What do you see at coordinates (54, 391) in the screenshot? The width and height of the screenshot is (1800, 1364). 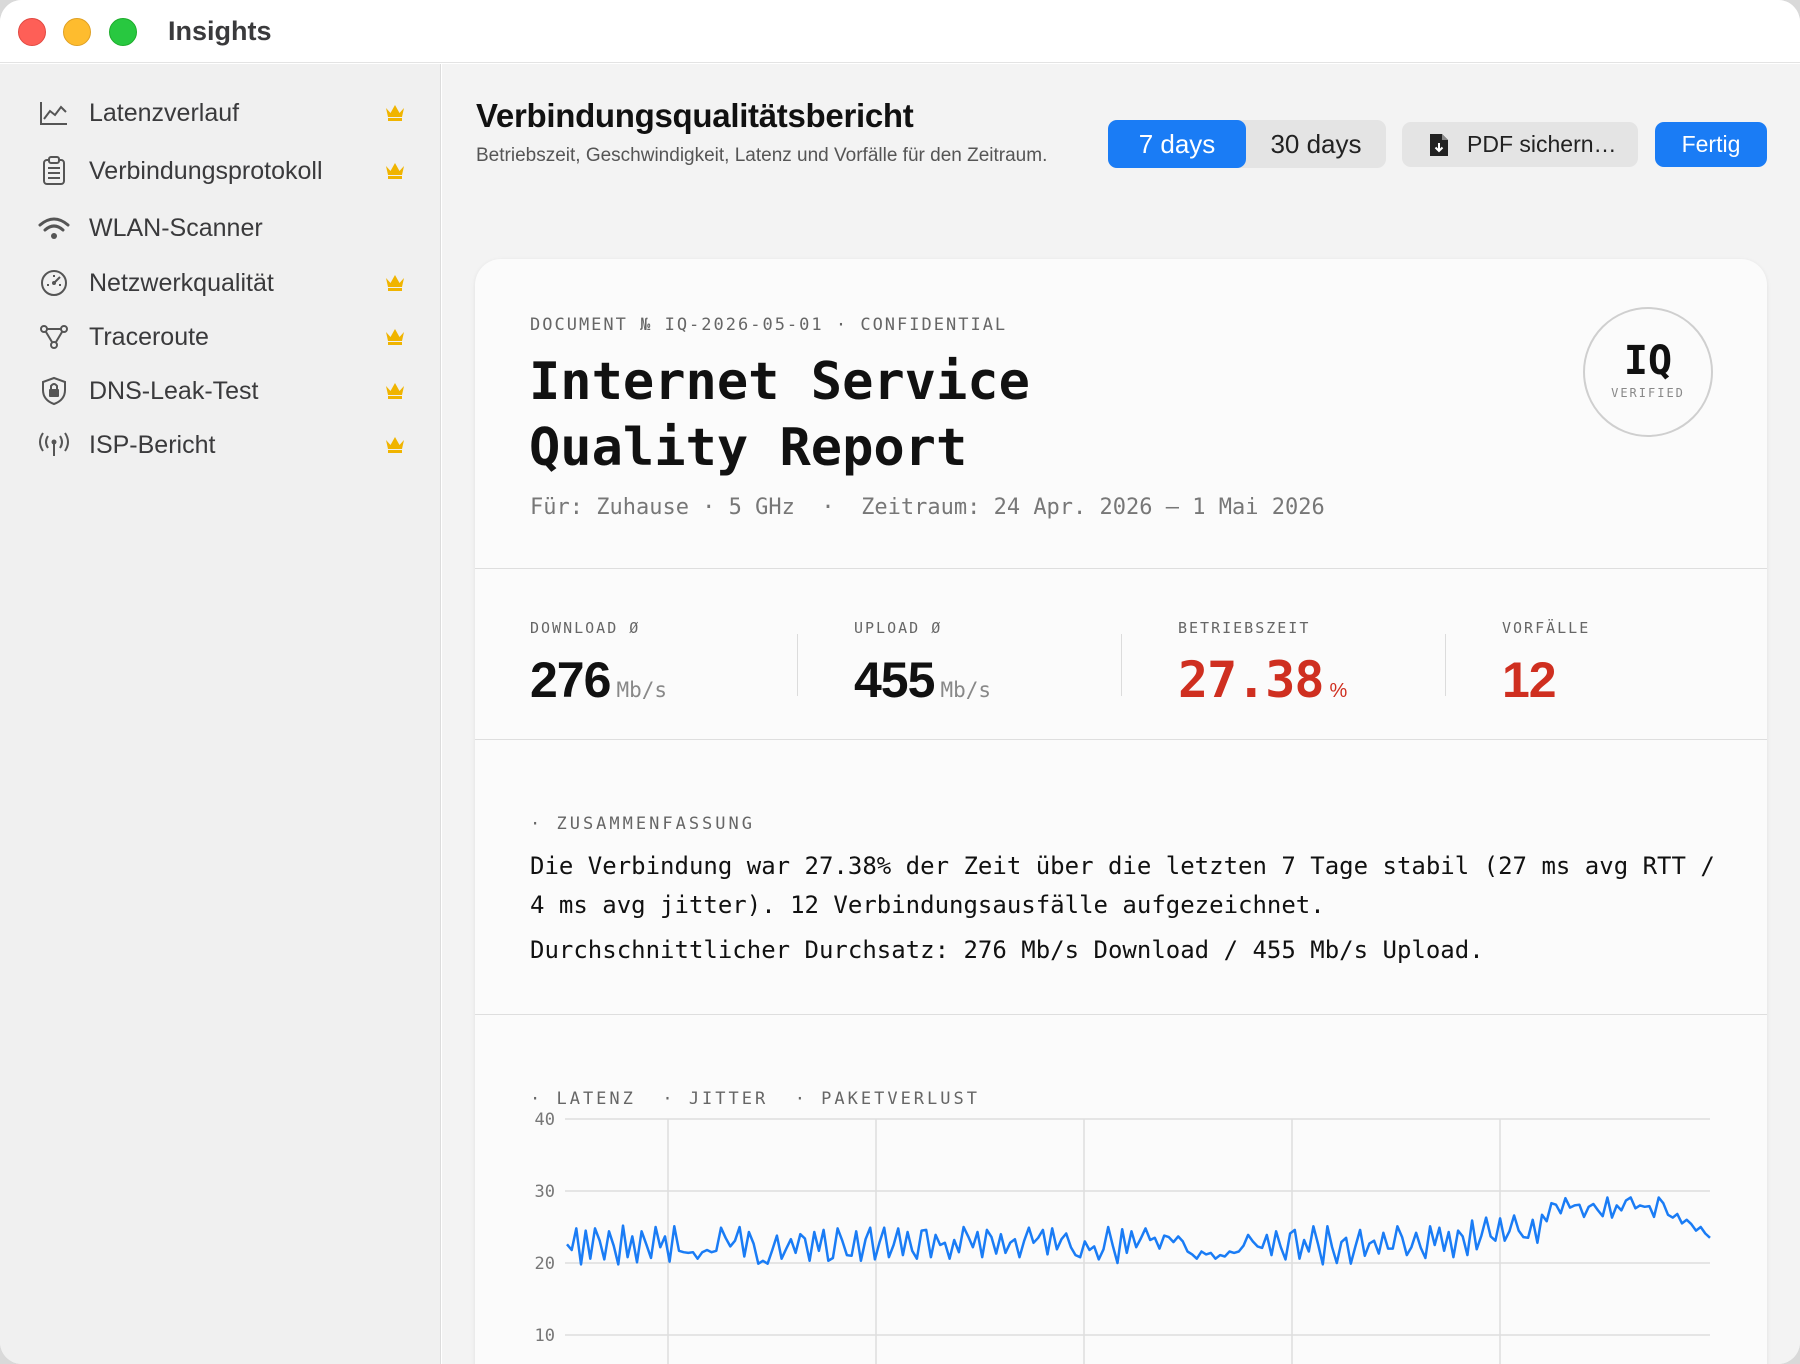 I see `shield-lock-icon` at bounding box center [54, 391].